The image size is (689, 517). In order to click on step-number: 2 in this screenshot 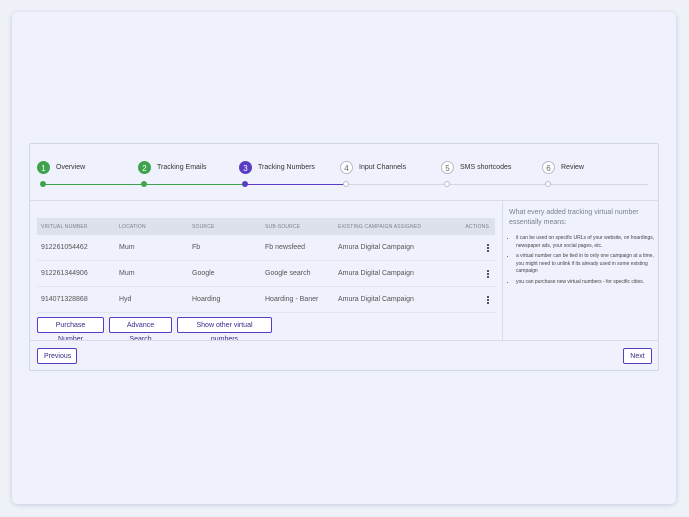, I will do `click(144, 167)`.